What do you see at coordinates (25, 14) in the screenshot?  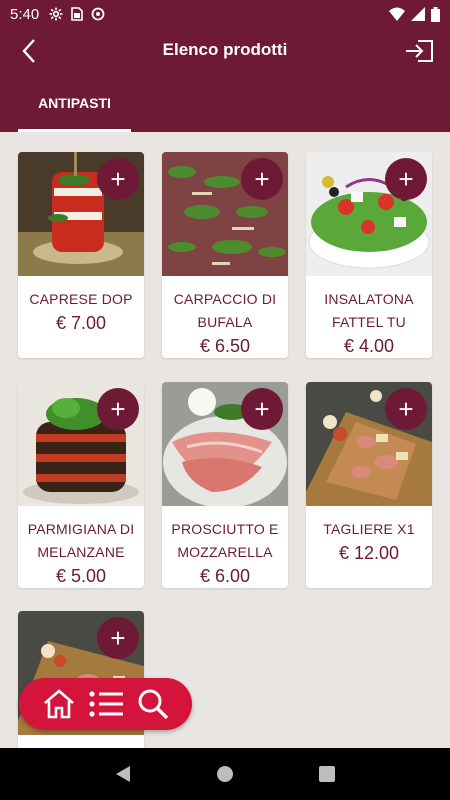 I see `status-time: 5:40` at bounding box center [25, 14].